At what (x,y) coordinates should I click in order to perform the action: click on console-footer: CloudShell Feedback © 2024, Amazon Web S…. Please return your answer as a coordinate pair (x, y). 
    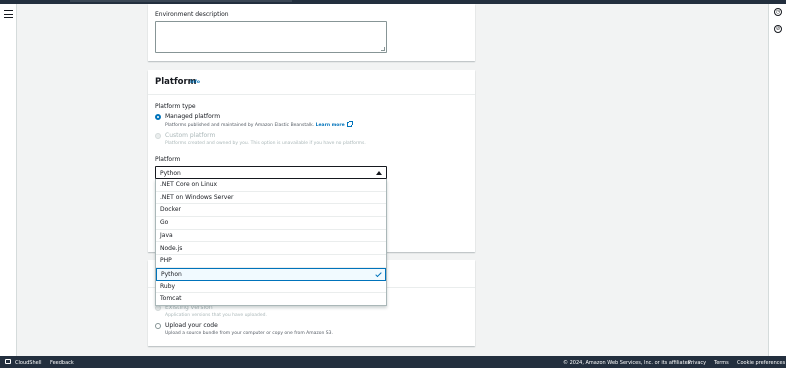
    Looking at the image, I should click on (393, 362).